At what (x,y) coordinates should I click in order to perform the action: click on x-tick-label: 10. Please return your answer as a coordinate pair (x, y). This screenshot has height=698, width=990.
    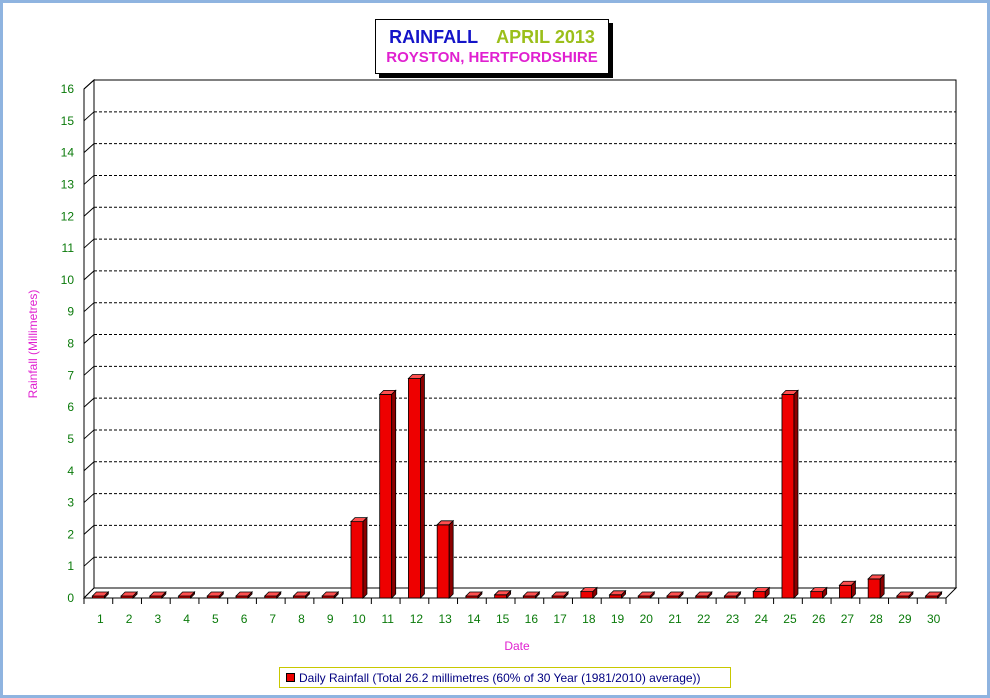
    Looking at the image, I should click on (359, 619).